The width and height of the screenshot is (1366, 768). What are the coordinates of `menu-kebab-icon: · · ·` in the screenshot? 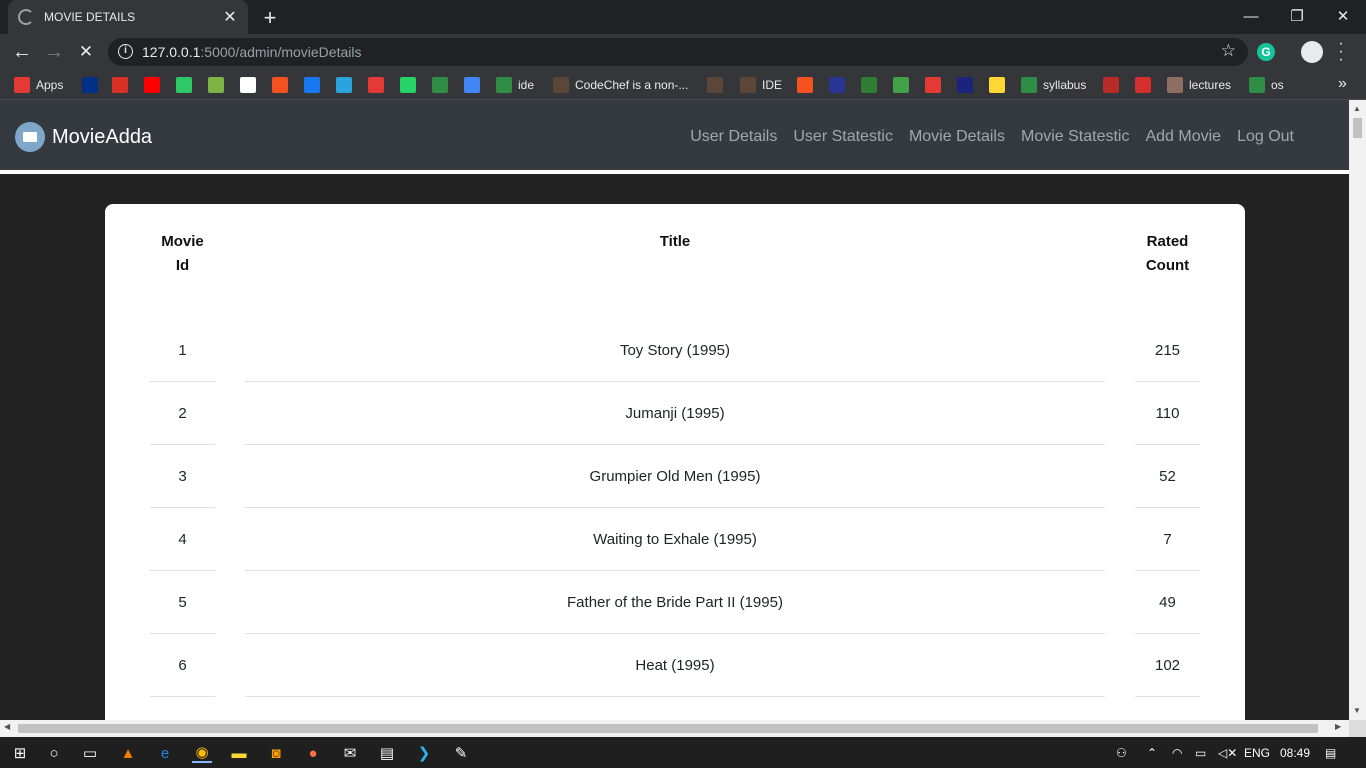 It's located at (1341, 52).